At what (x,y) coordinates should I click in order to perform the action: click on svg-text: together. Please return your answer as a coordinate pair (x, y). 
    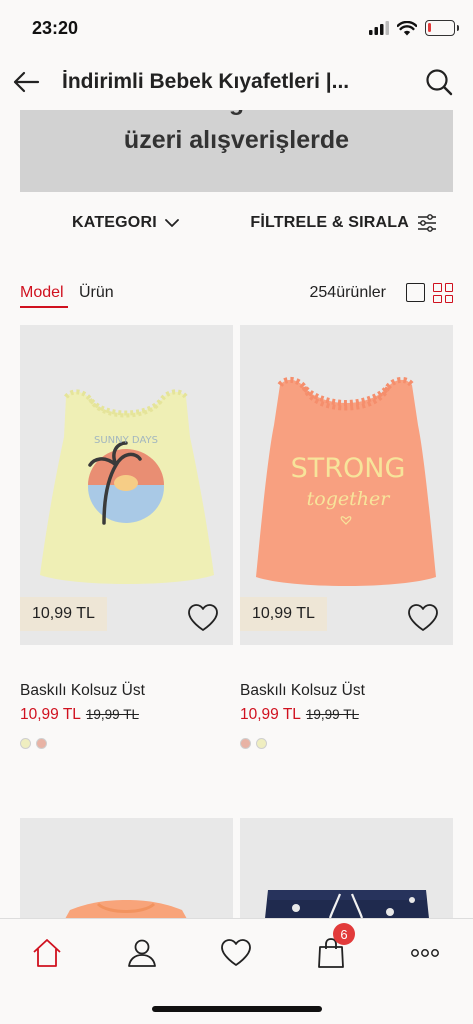
    Looking at the image, I should click on (349, 499).